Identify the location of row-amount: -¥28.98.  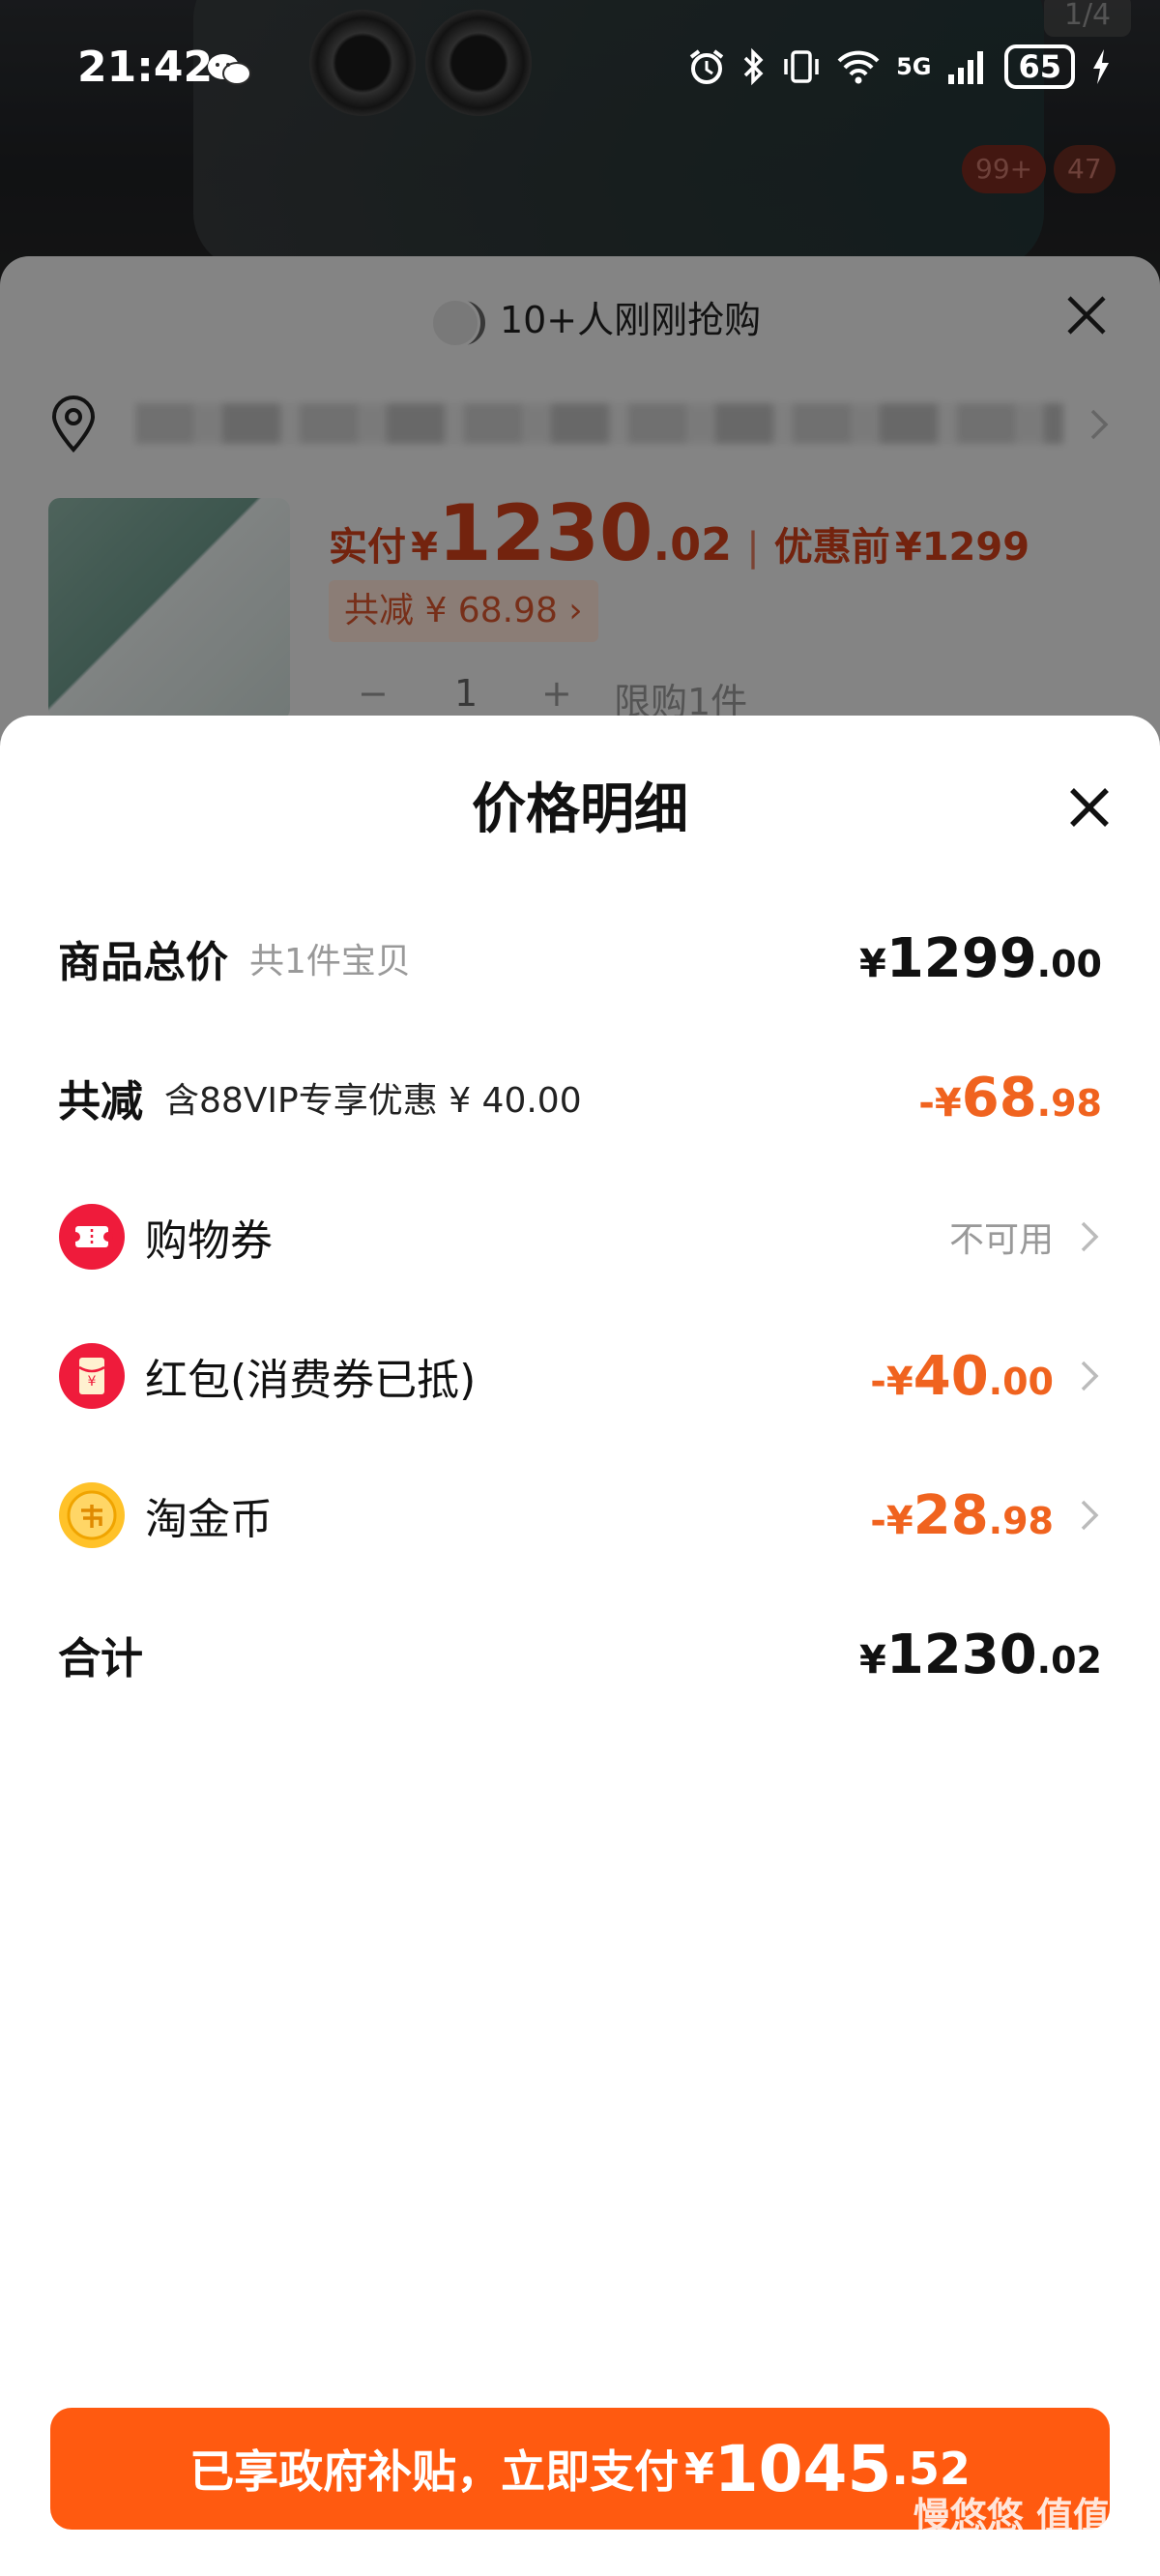
(962, 1515).